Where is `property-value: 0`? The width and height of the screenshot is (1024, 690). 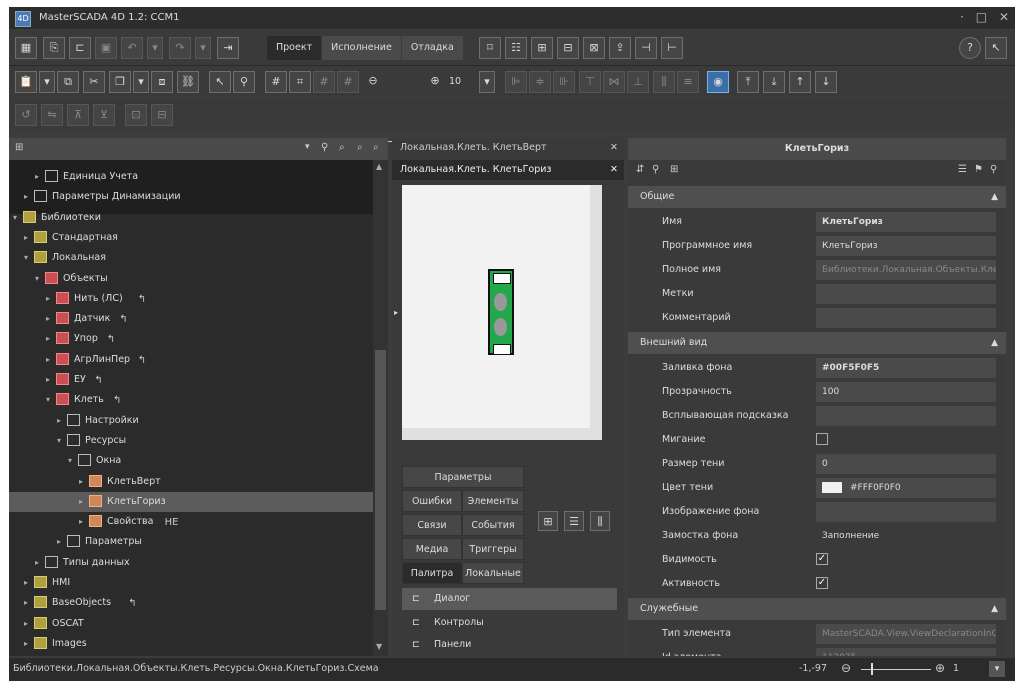 property-value: 0 is located at coordinates (906, 464).